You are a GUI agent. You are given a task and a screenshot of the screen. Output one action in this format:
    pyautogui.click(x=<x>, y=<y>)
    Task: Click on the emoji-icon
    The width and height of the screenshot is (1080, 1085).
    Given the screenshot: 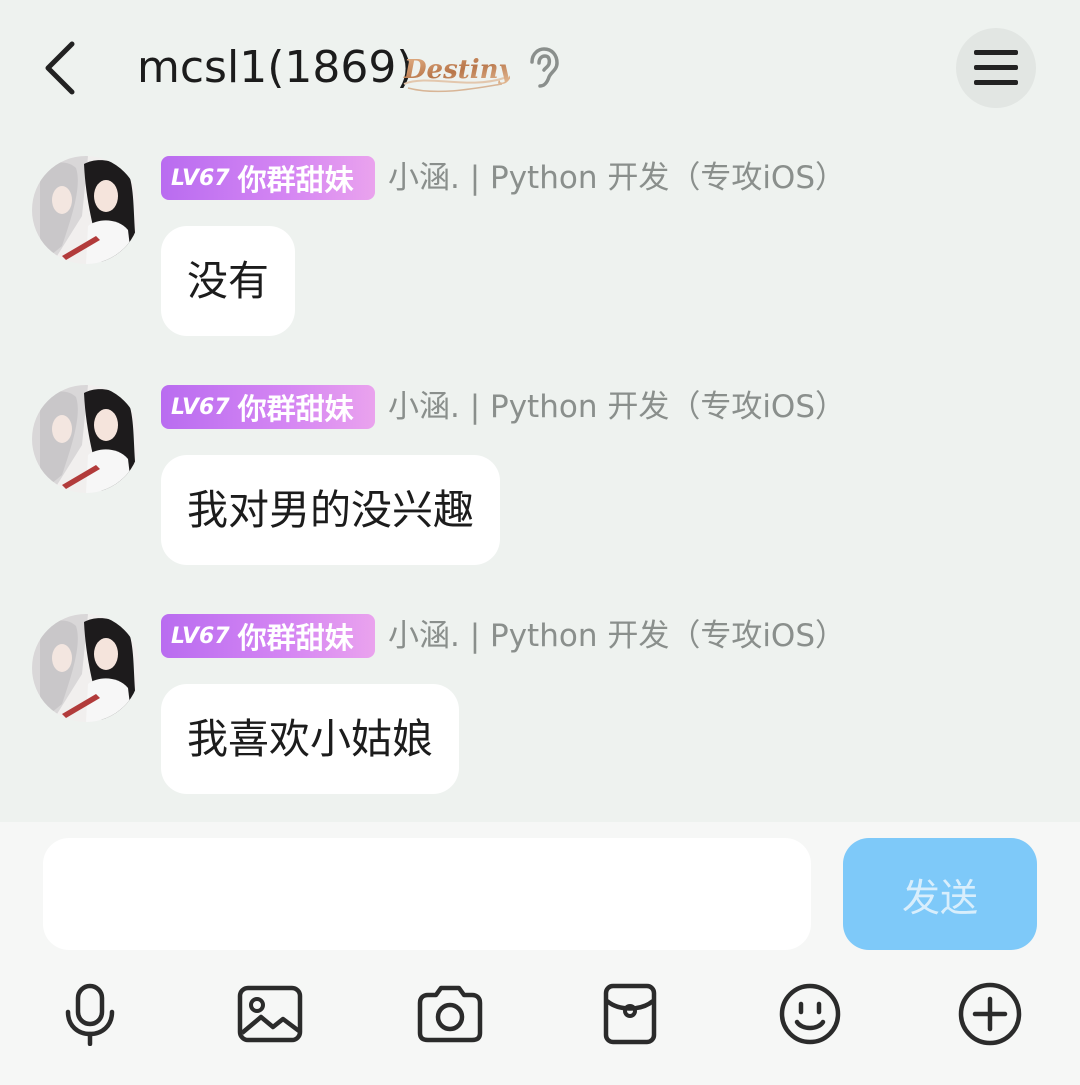 What is the action you would take?
    pyautogui.click(x=810, y=1014)
    